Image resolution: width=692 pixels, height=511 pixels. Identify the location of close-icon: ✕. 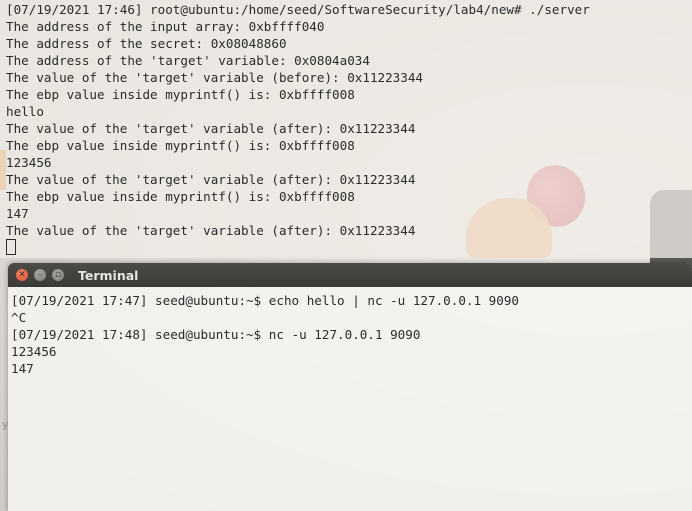
(22, 275).